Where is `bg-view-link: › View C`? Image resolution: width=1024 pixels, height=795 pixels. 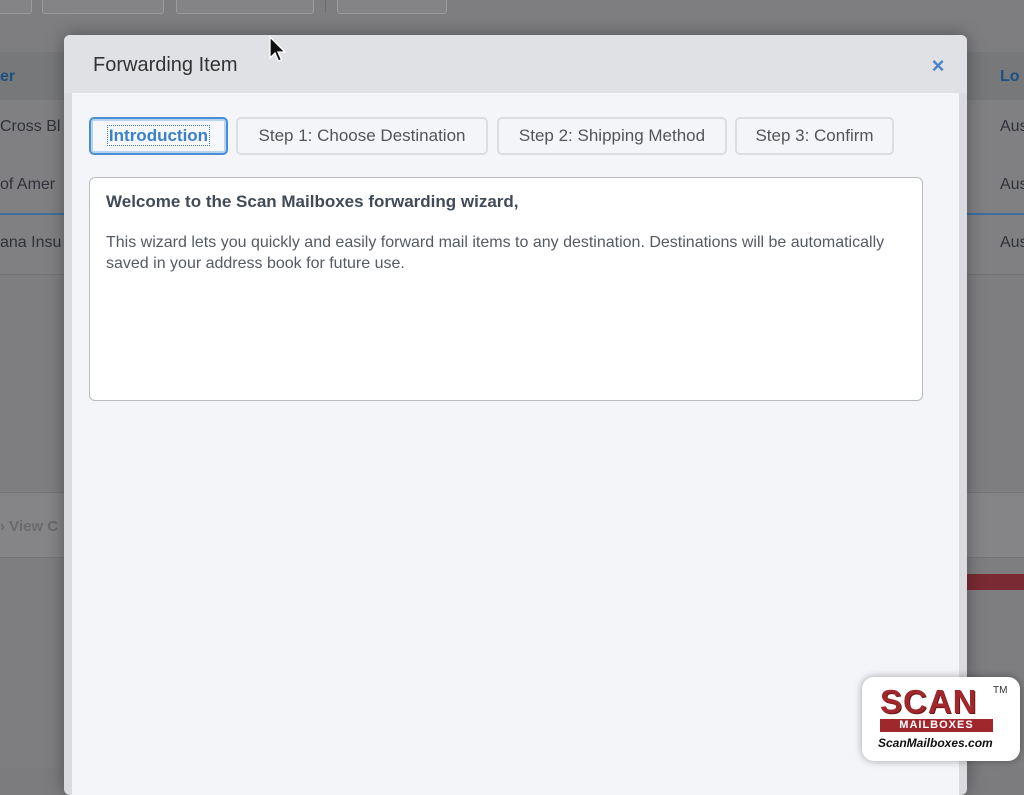 bg-view-link: › View C is located at coordinates (29, 526).